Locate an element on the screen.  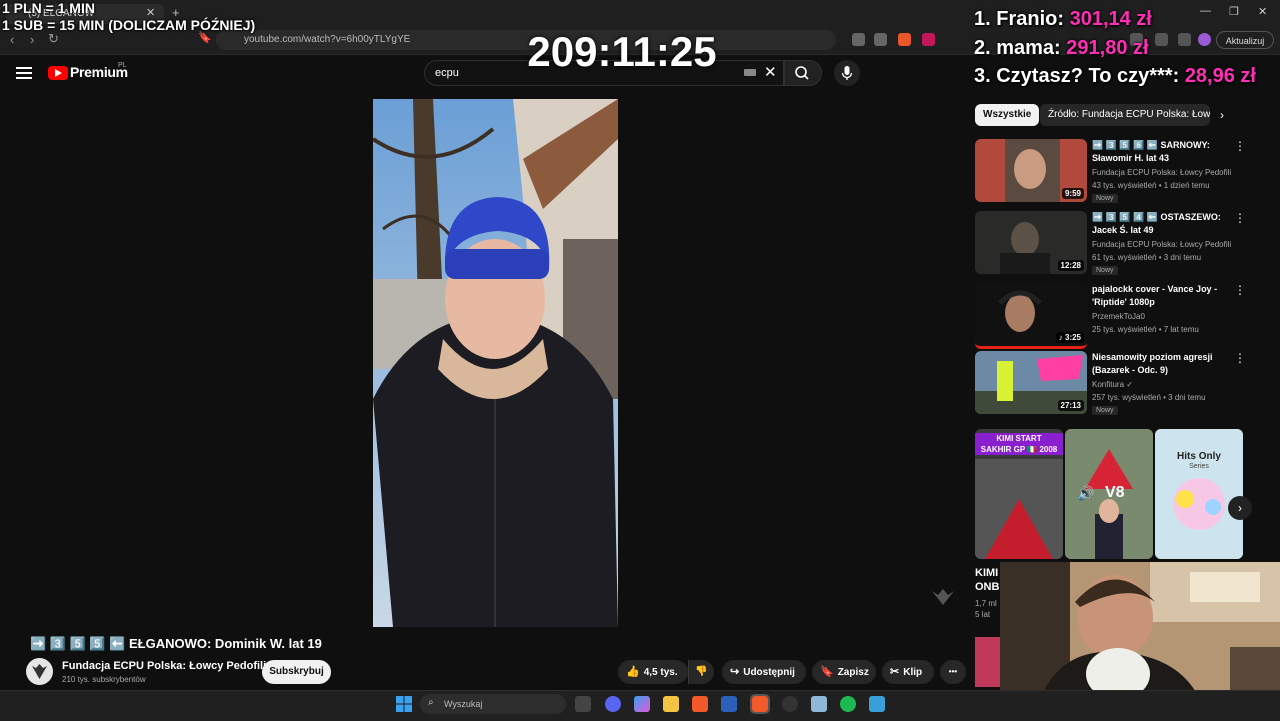
bookmark-save-icon: 🔖 is located at coordinates (827, 672).